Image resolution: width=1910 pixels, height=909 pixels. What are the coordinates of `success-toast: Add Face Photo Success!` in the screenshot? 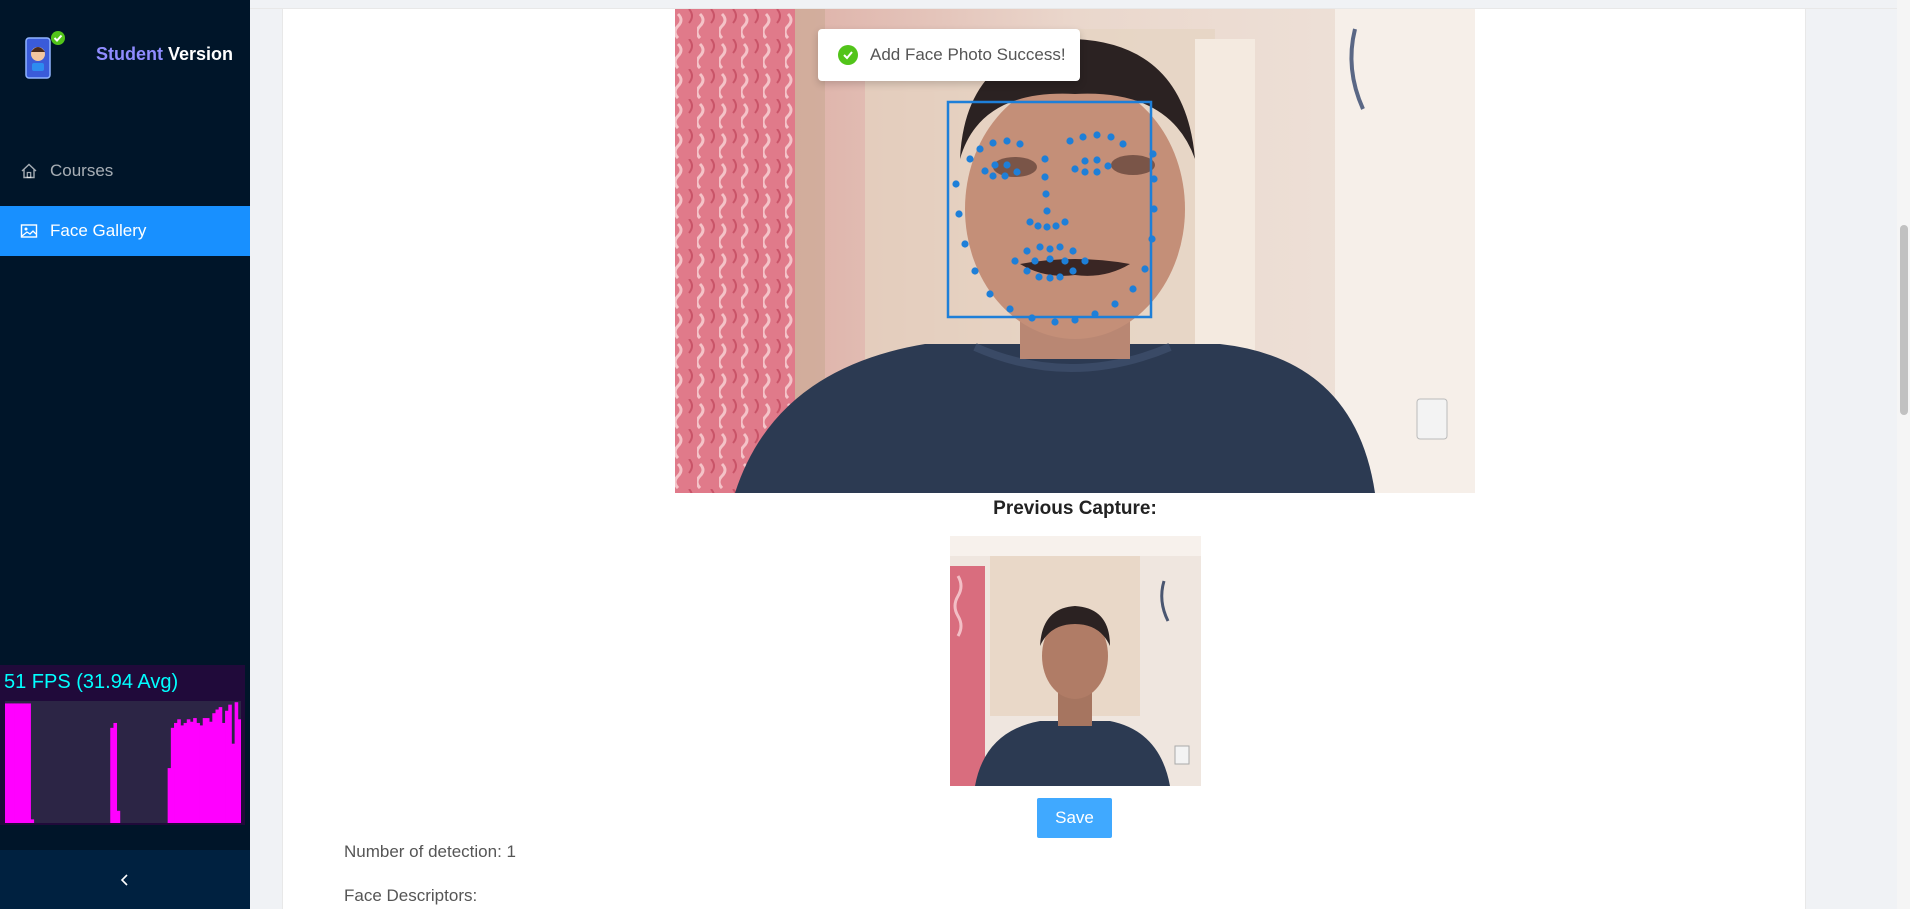 It's located at (949, 55).